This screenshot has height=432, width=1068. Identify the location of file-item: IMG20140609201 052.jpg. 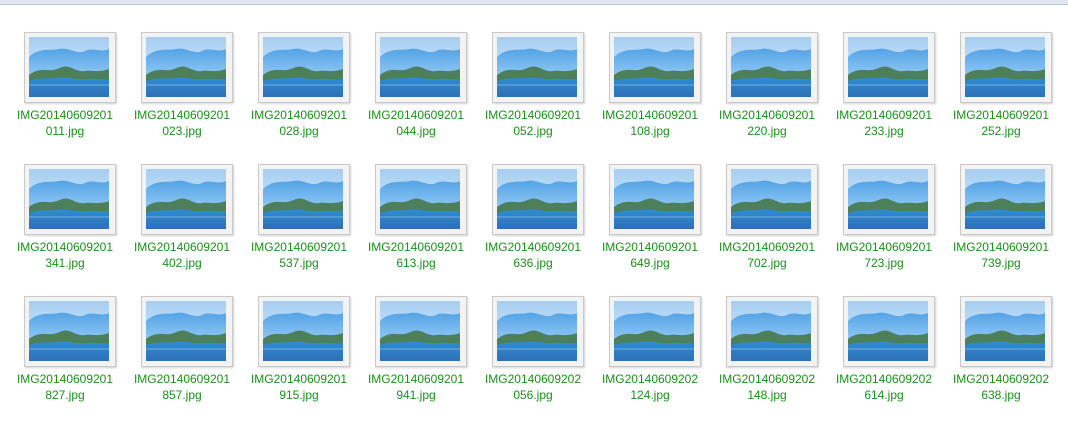
(545, 92).